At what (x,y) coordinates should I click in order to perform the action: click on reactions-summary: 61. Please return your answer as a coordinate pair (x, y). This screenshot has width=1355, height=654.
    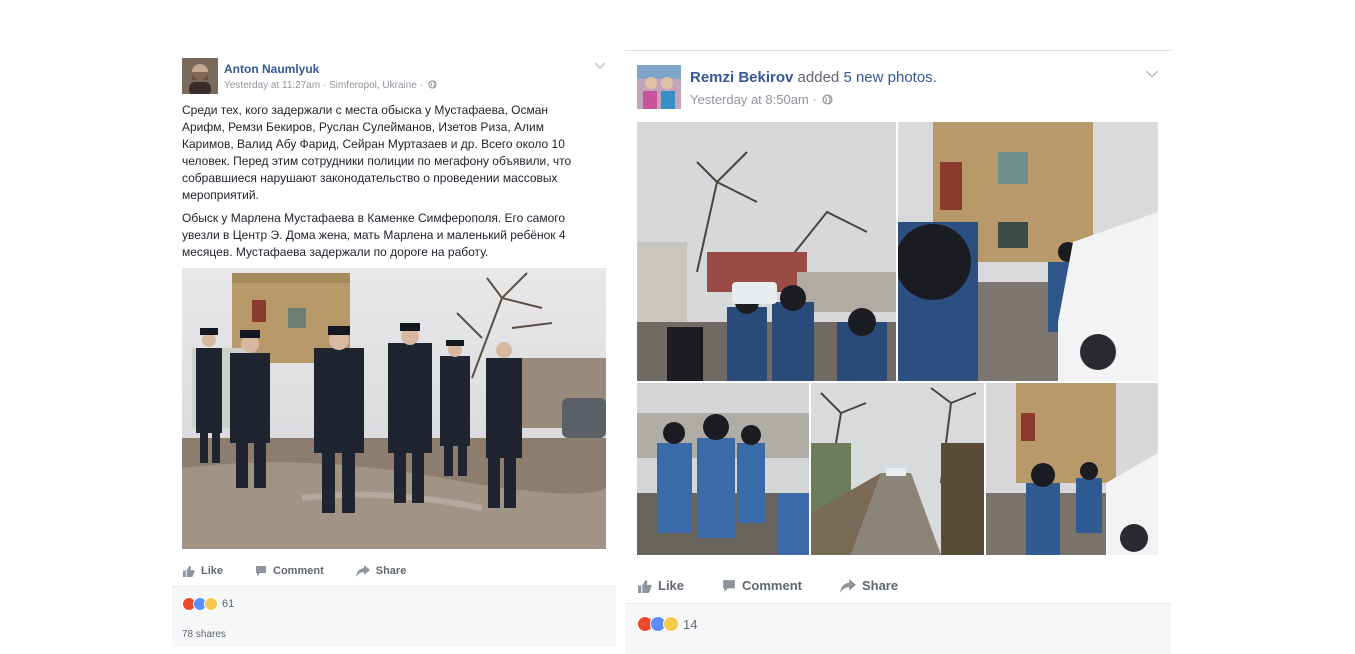
    Looking at the image, I should click on (208, 604).